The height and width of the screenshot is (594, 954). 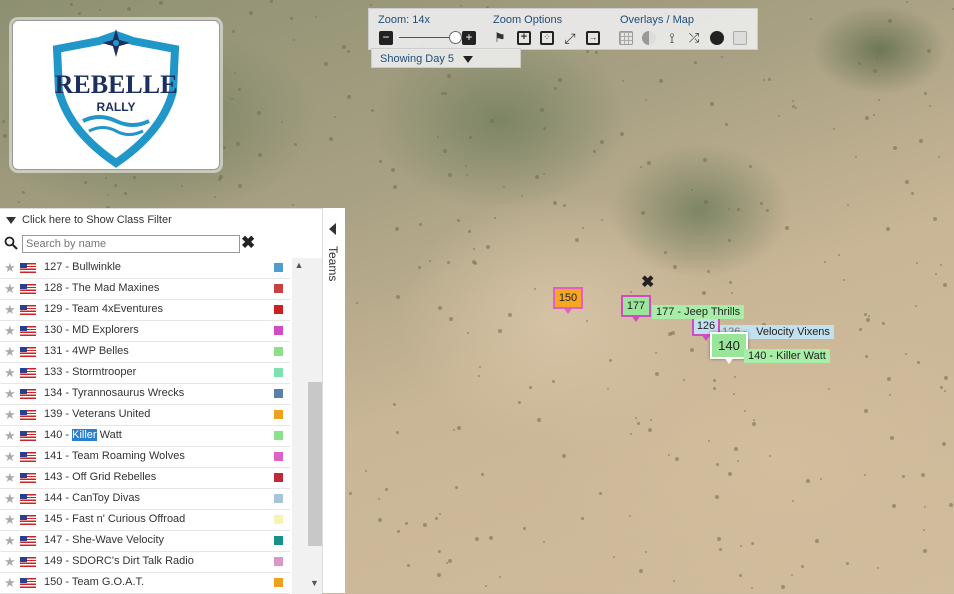 What do you see at coordinates (114, 393) in the screenshot?
I see `team-label: 134 - Tyrannosaurus Wrecks` at bounding box center [114, 393].